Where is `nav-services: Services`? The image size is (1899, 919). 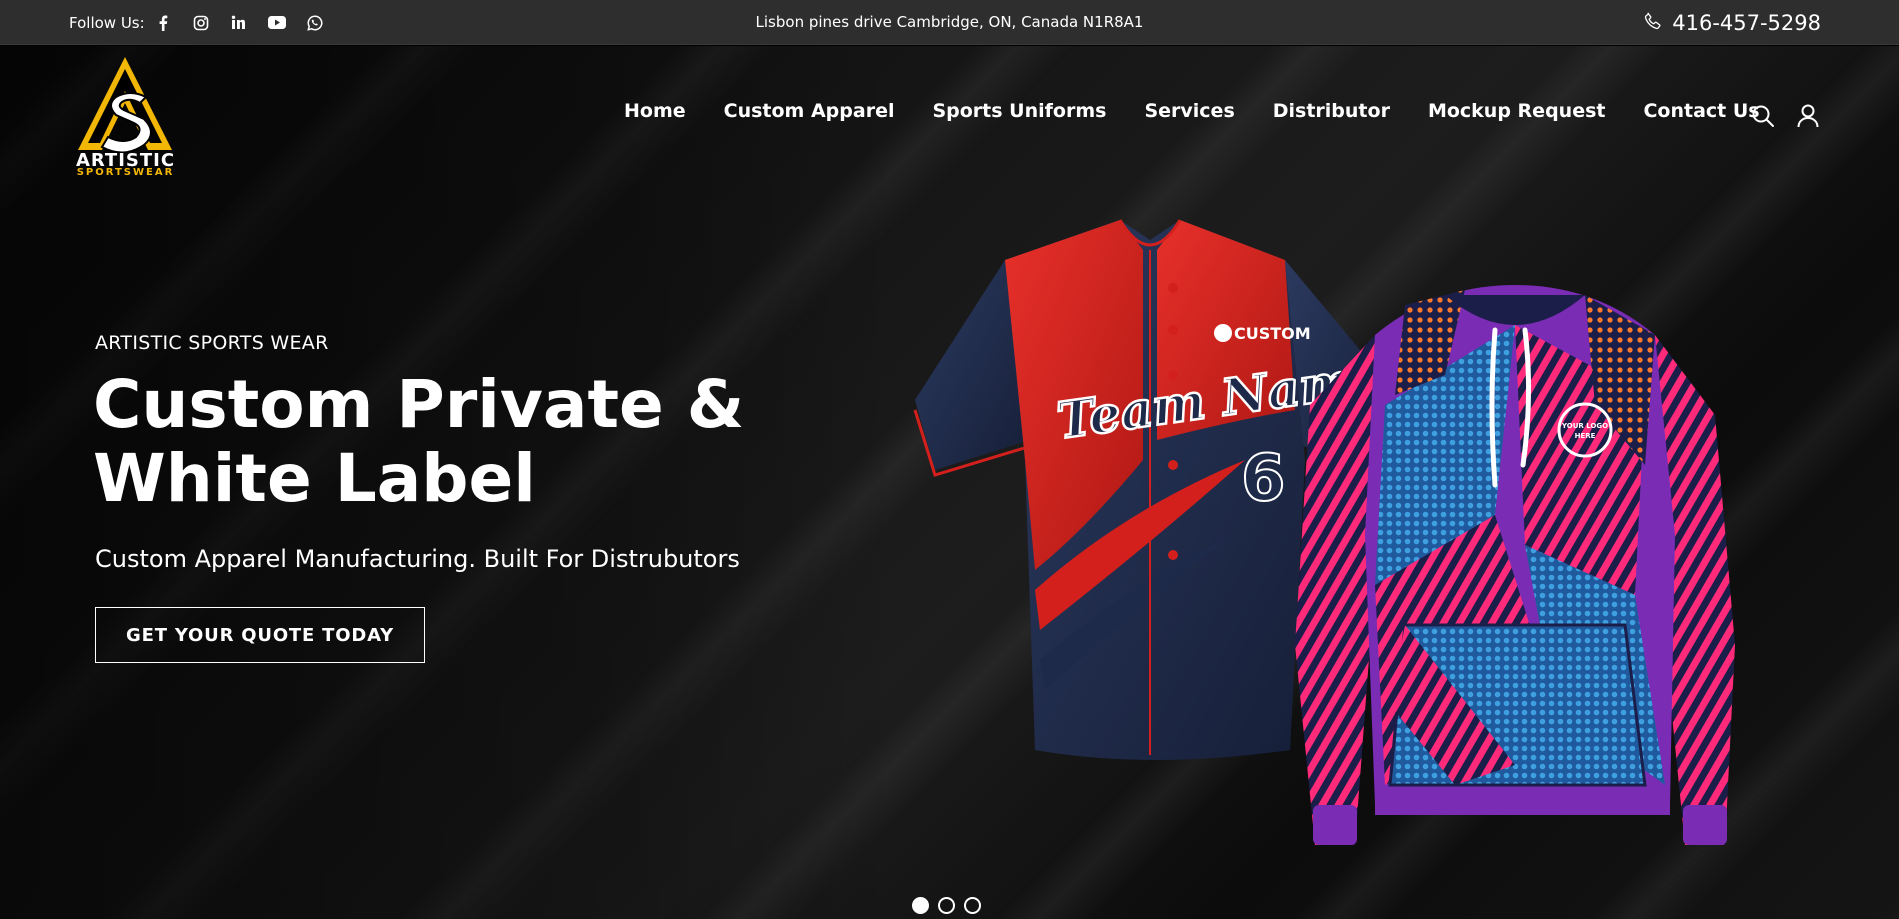 nav-services: Services is located at coordinates (1189, 111).